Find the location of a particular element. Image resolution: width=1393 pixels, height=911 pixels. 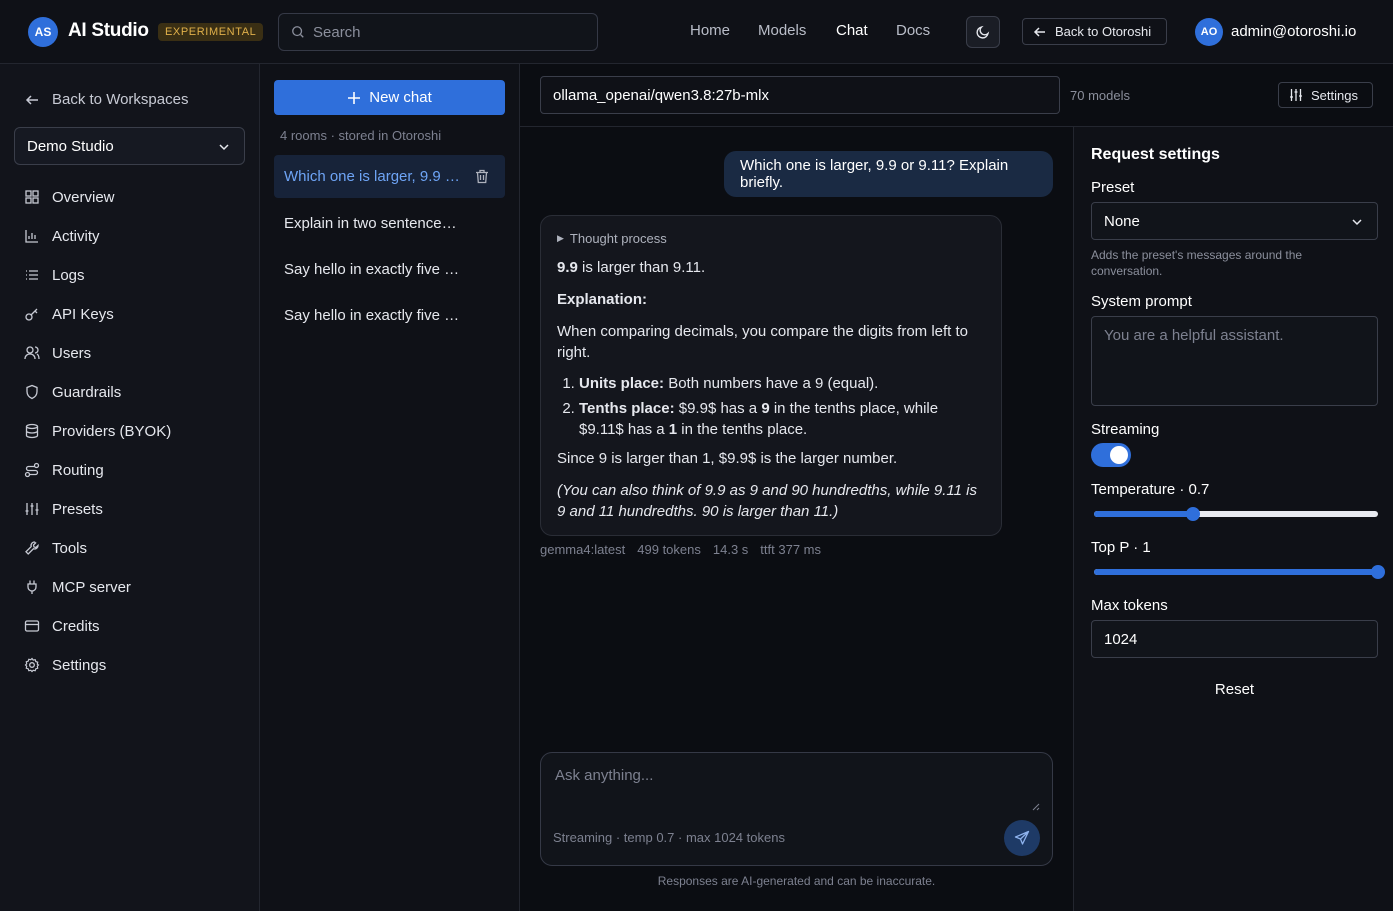

sidebar-item-label: Settings is located at coordinates (79, 665).